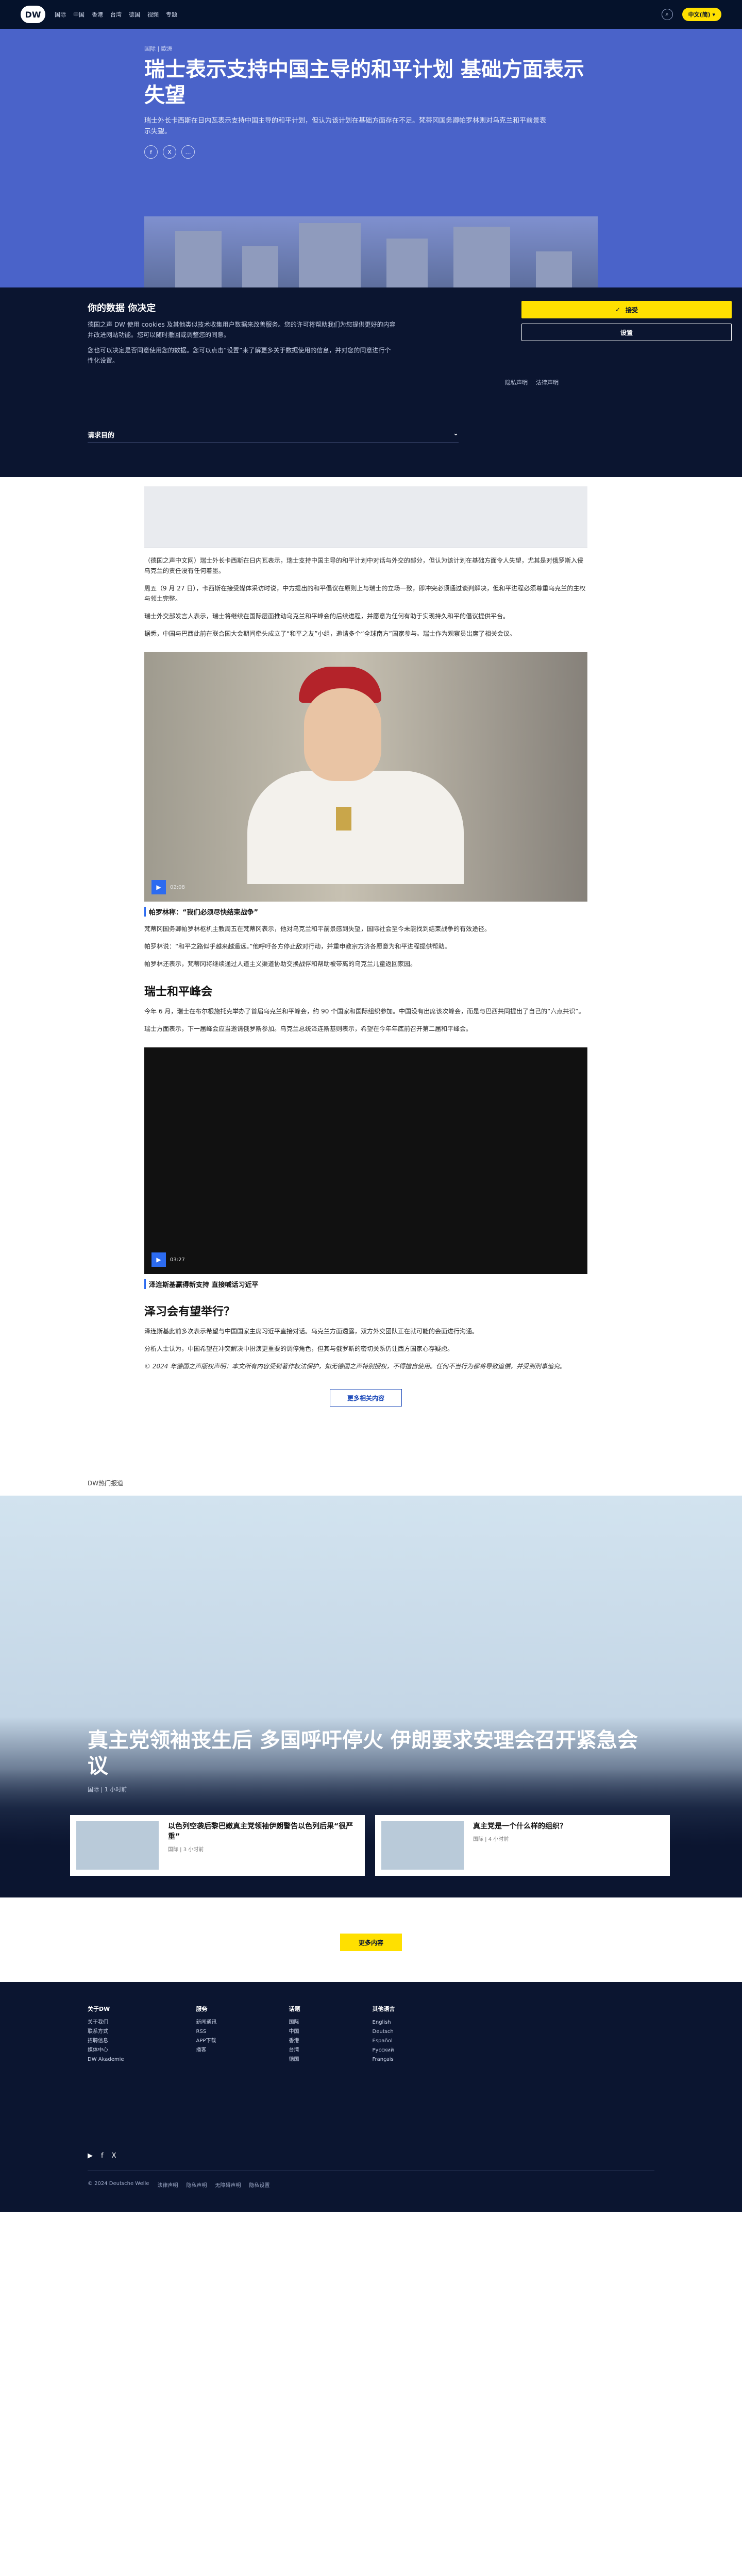 This screenshot has width=742, height=2576. I want to click on footer-heading: 话题, so click(294, 2009).